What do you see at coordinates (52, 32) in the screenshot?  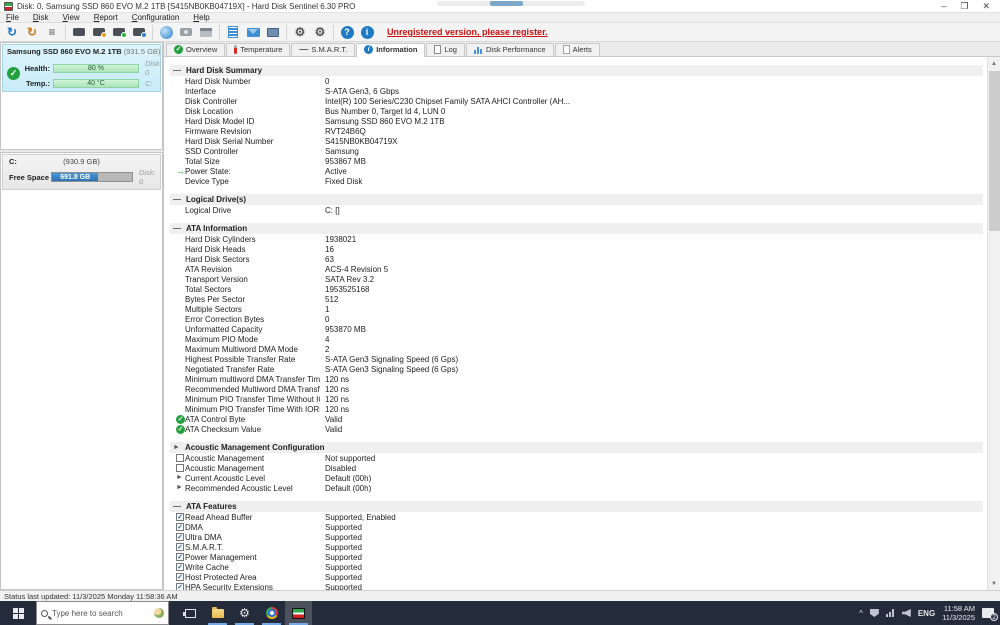 I see `report-lines-icon: ≡` at bounding box center [52, 32].